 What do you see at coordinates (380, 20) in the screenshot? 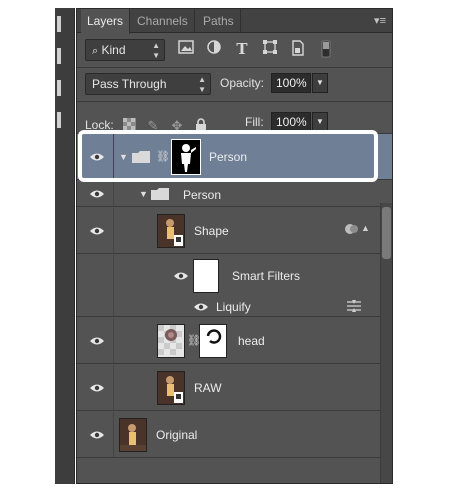
I see `panel-menu-icon: ▾≡` at bounding box center [380, 20].